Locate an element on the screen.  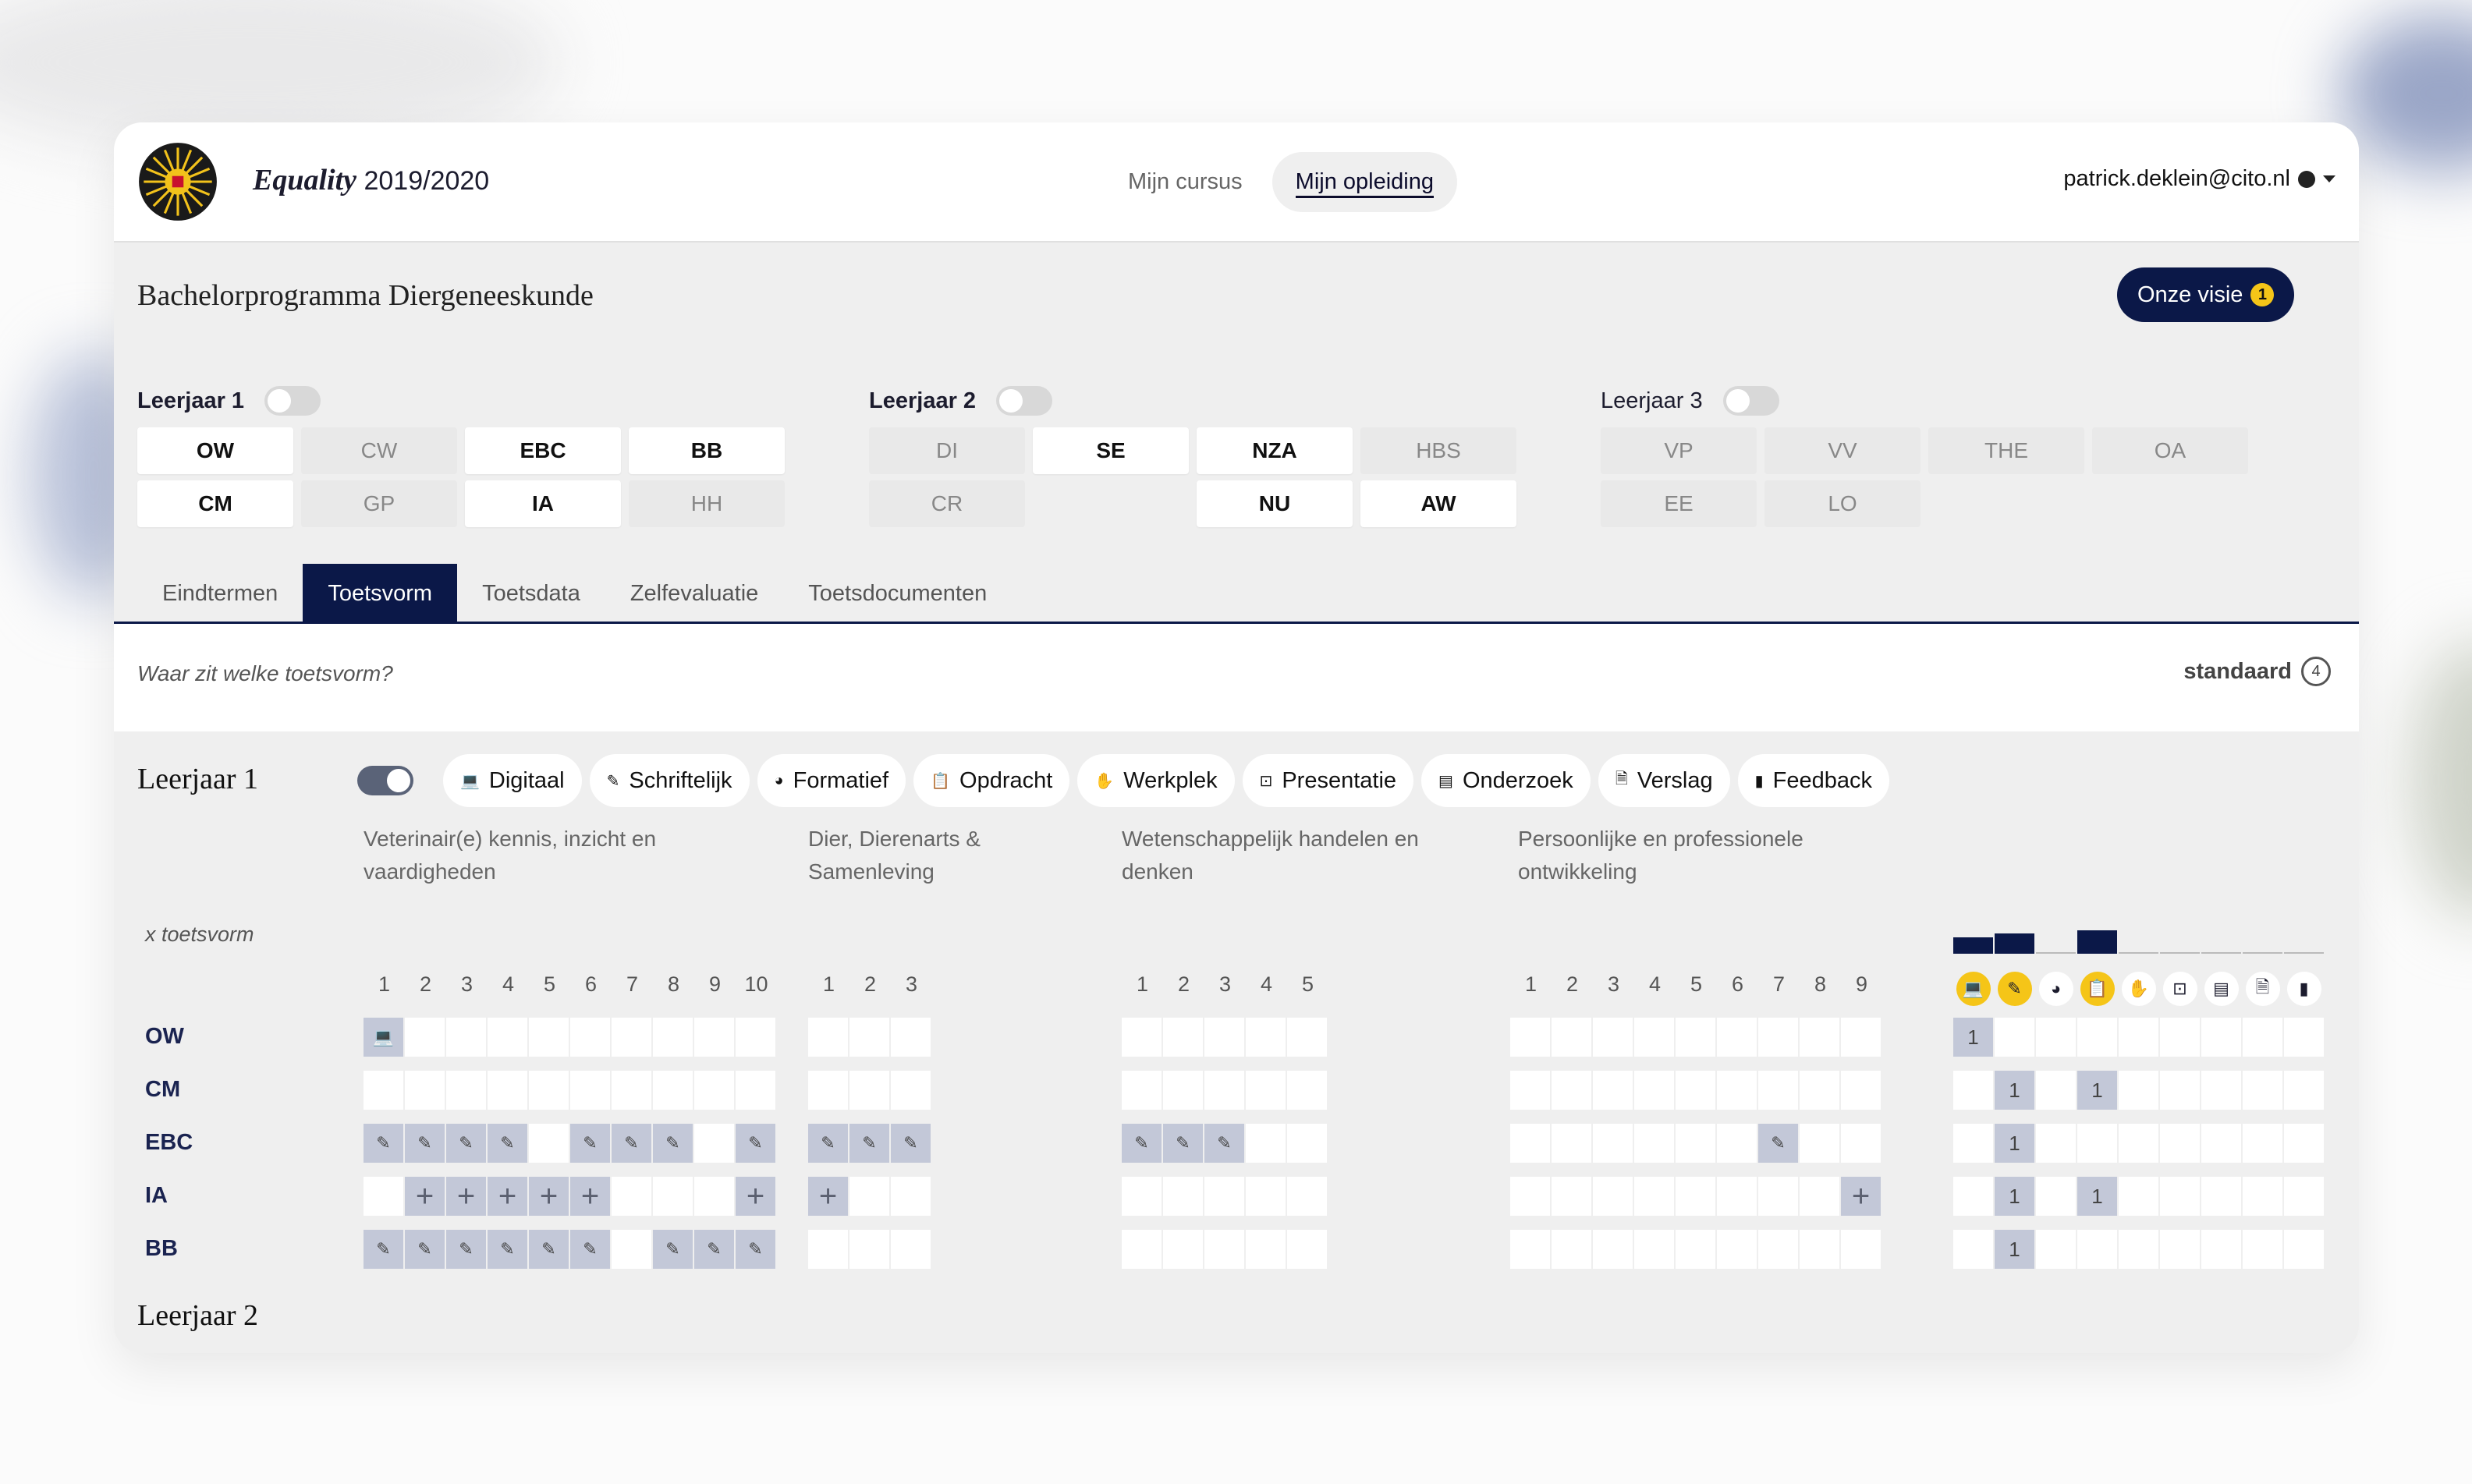
filter-verslag: 🗎 Verslag is located at coordinates (1664, 780).